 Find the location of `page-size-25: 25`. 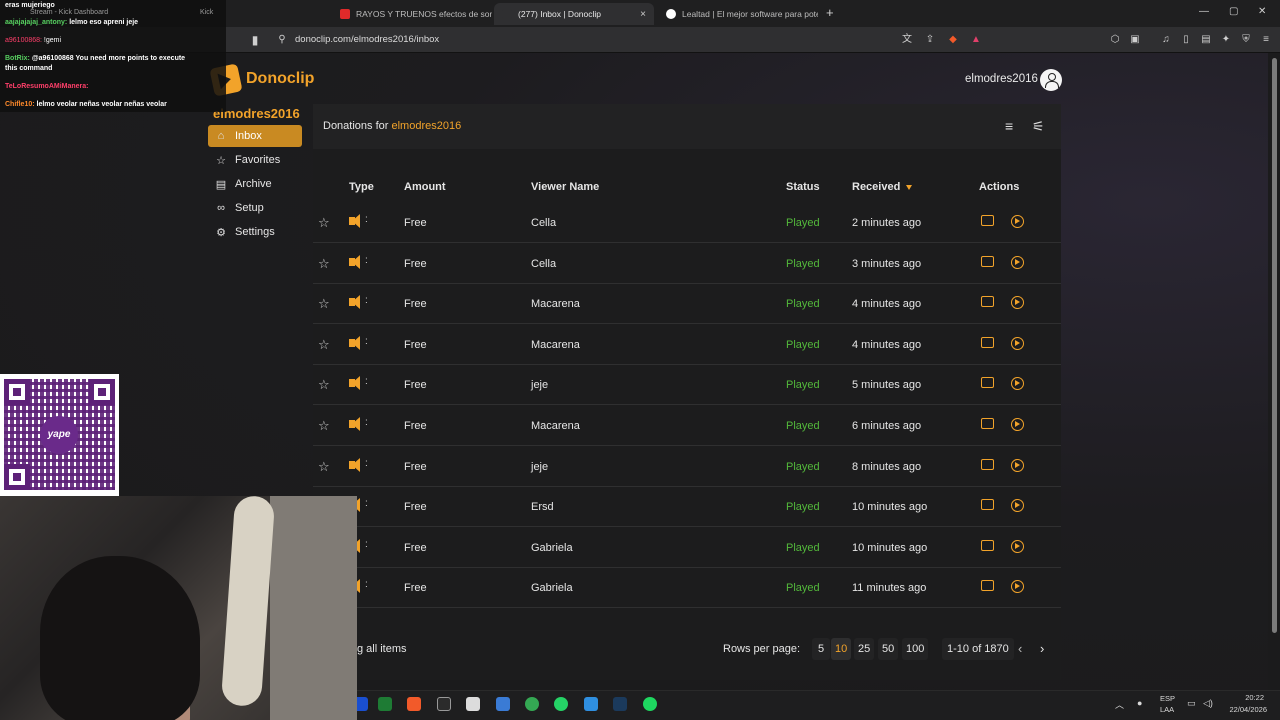

page-size-25: 25 is located at coordinates (864, 649).